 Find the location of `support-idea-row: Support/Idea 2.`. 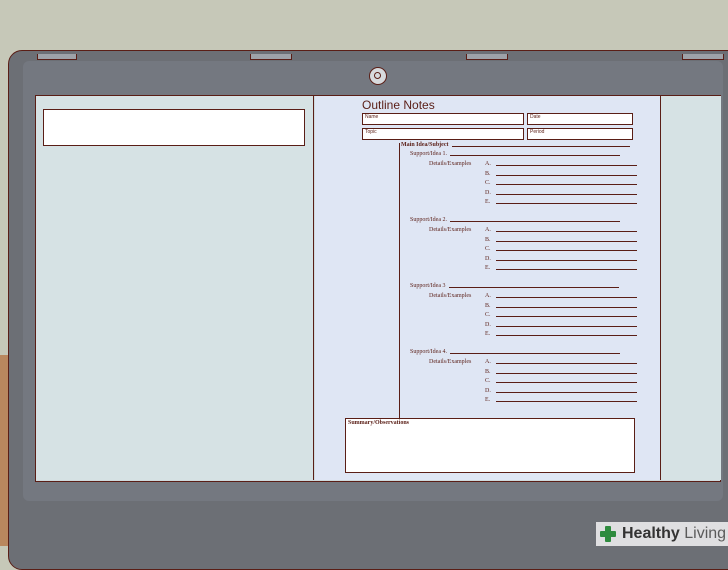

support-idea-row: Support/Idea 2. is located at coordinates (515, 220).